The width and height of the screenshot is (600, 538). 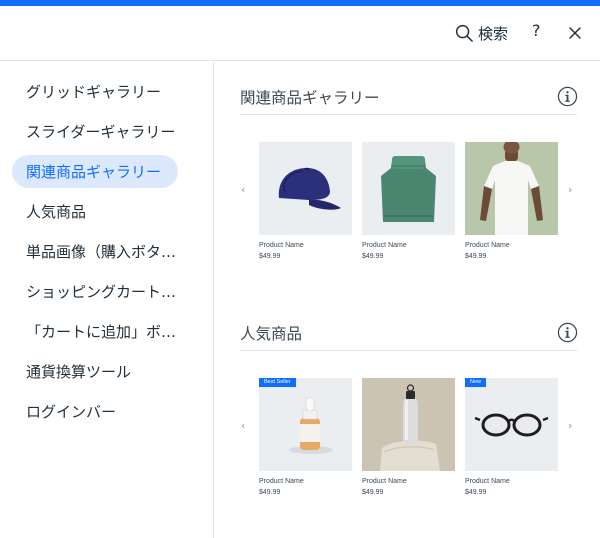 I want to click on tshirt-icon, so click(x=511, y=188).